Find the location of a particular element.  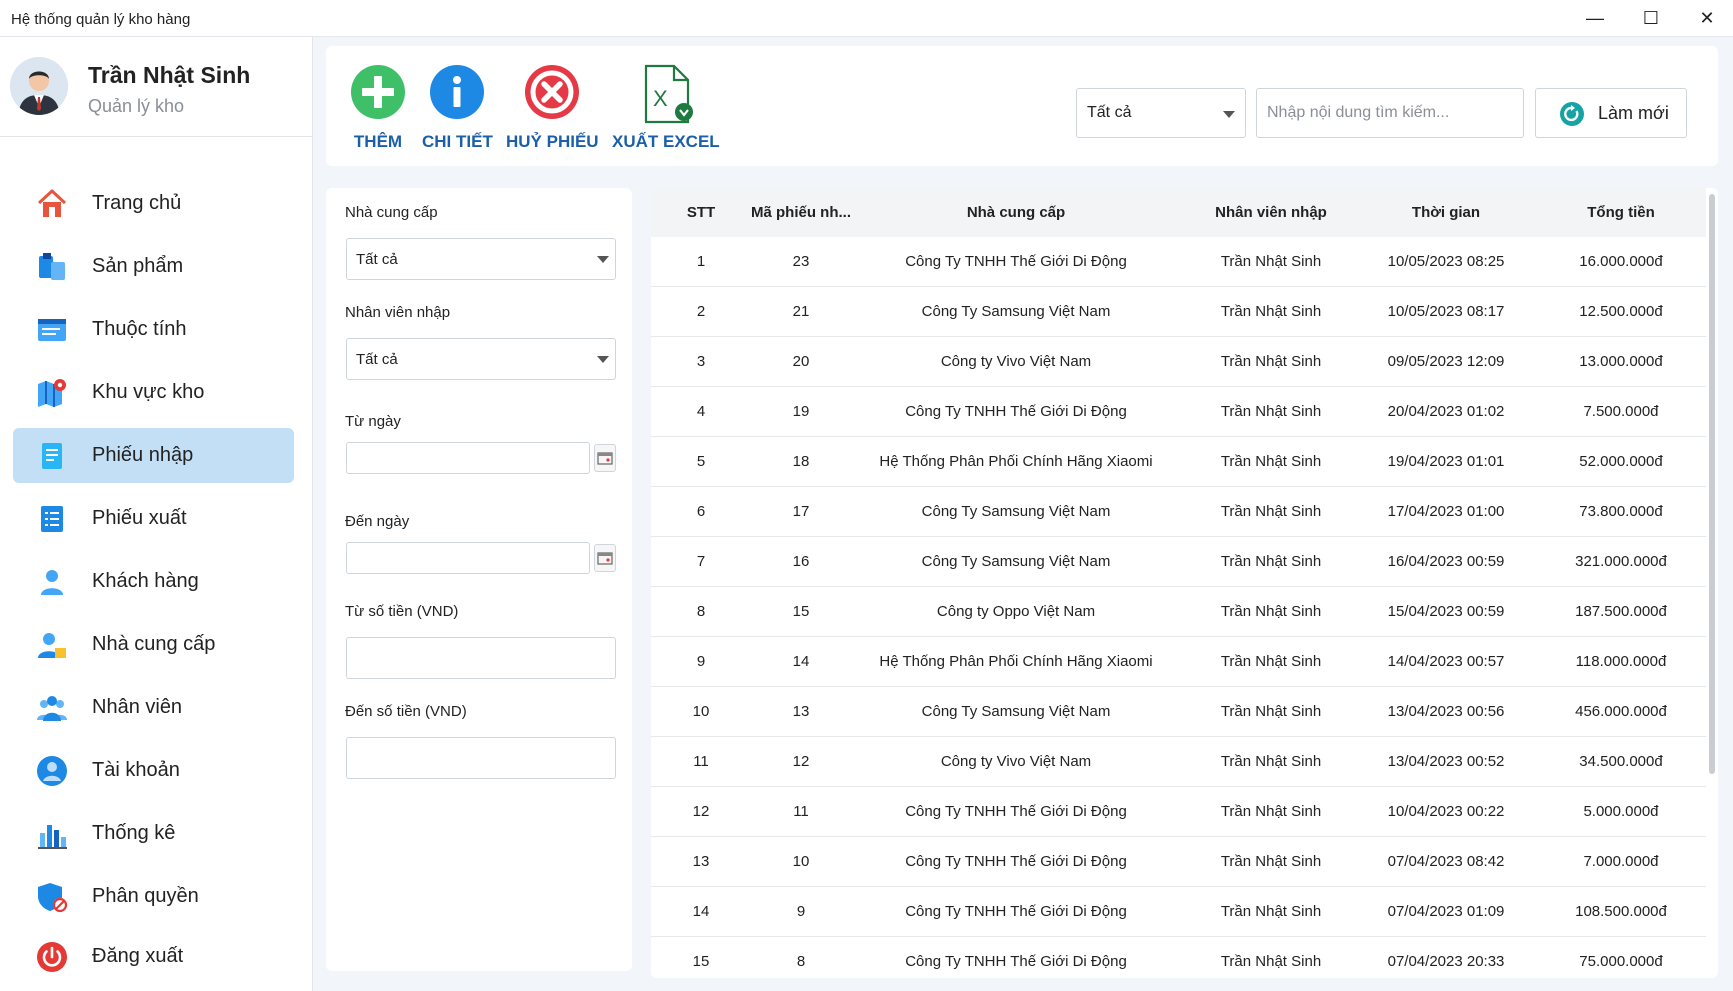

table-cell: 2 is located at coordinates (701, 311).